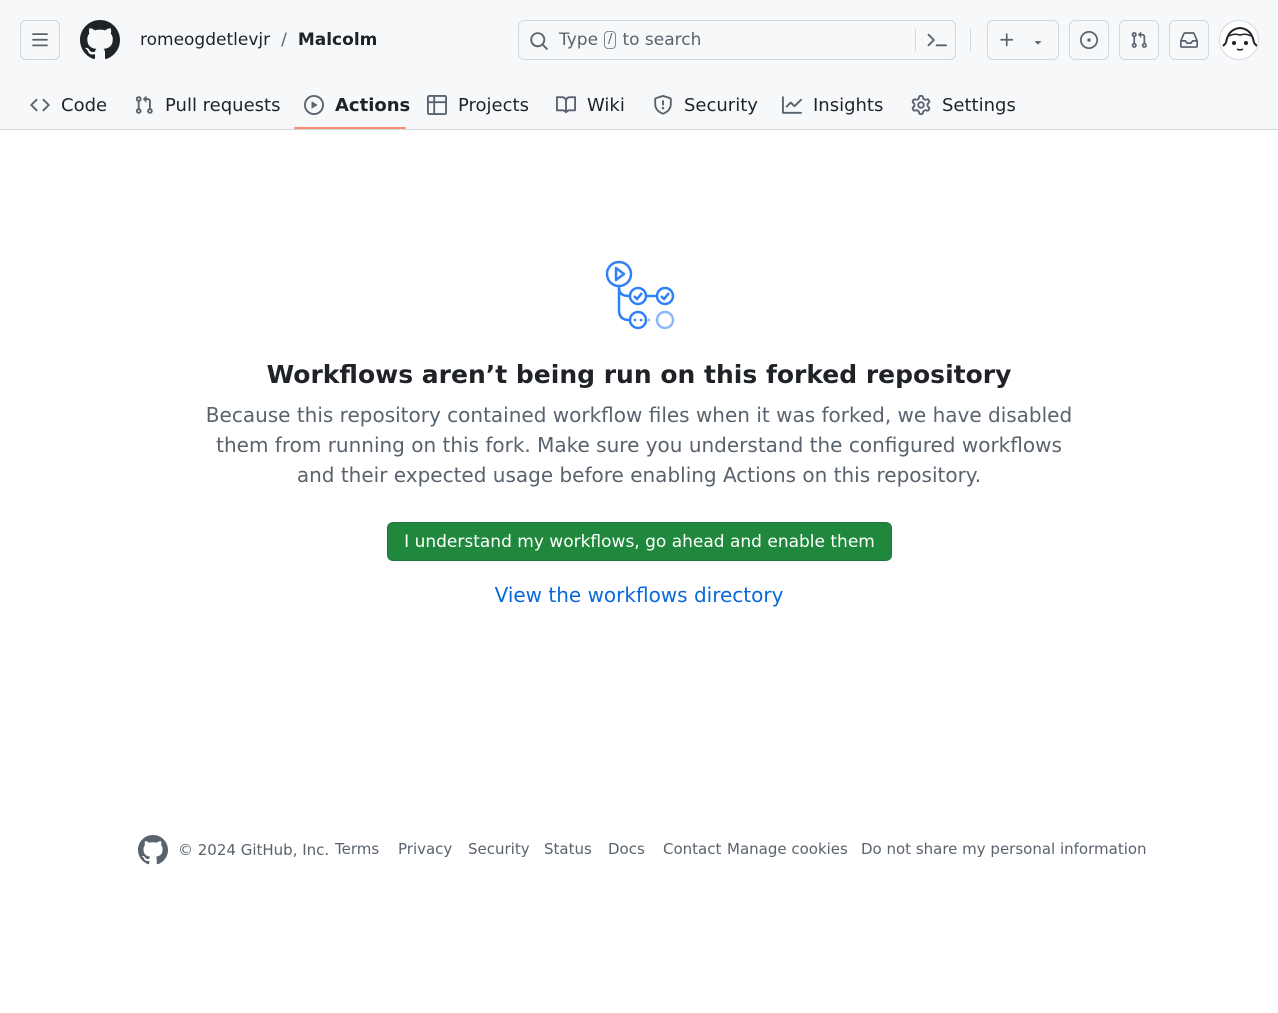  What do you see at coordinates (84, 105) in the screenshot?
I see `tab-code-label: Code` at bounding box center [84, 105].